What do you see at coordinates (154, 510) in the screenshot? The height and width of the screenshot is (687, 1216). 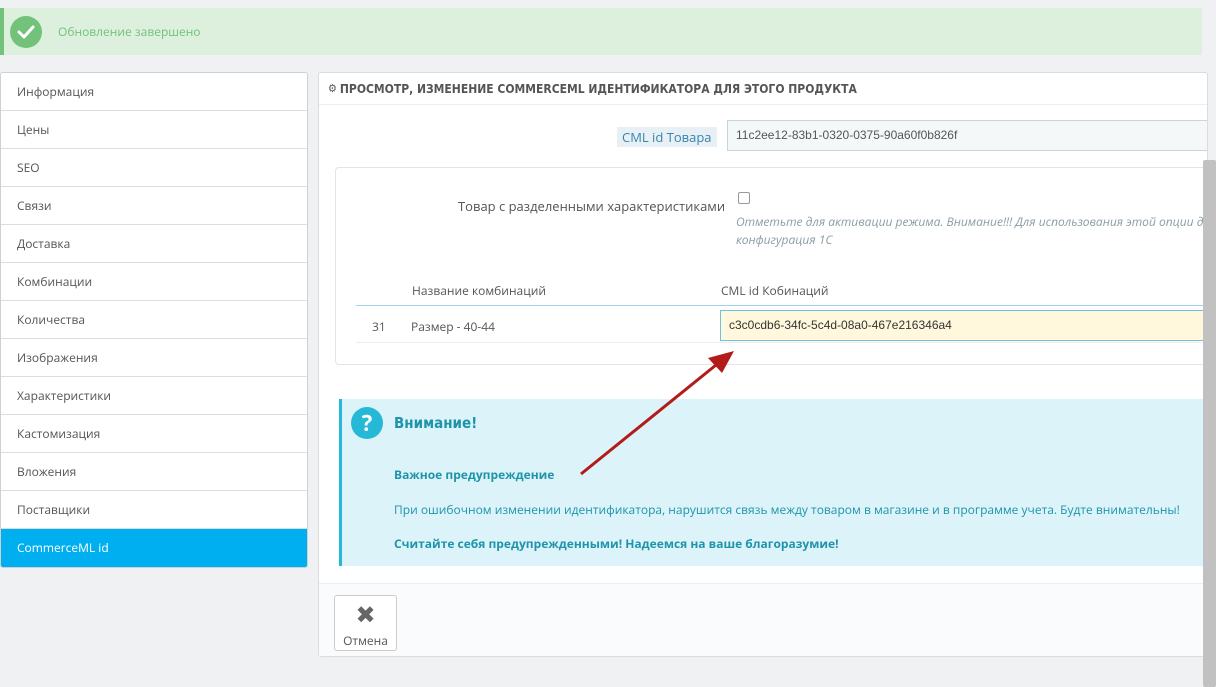 I see `sidebar-item-suppliers: Поставщики` at bounding box center [154, 510].